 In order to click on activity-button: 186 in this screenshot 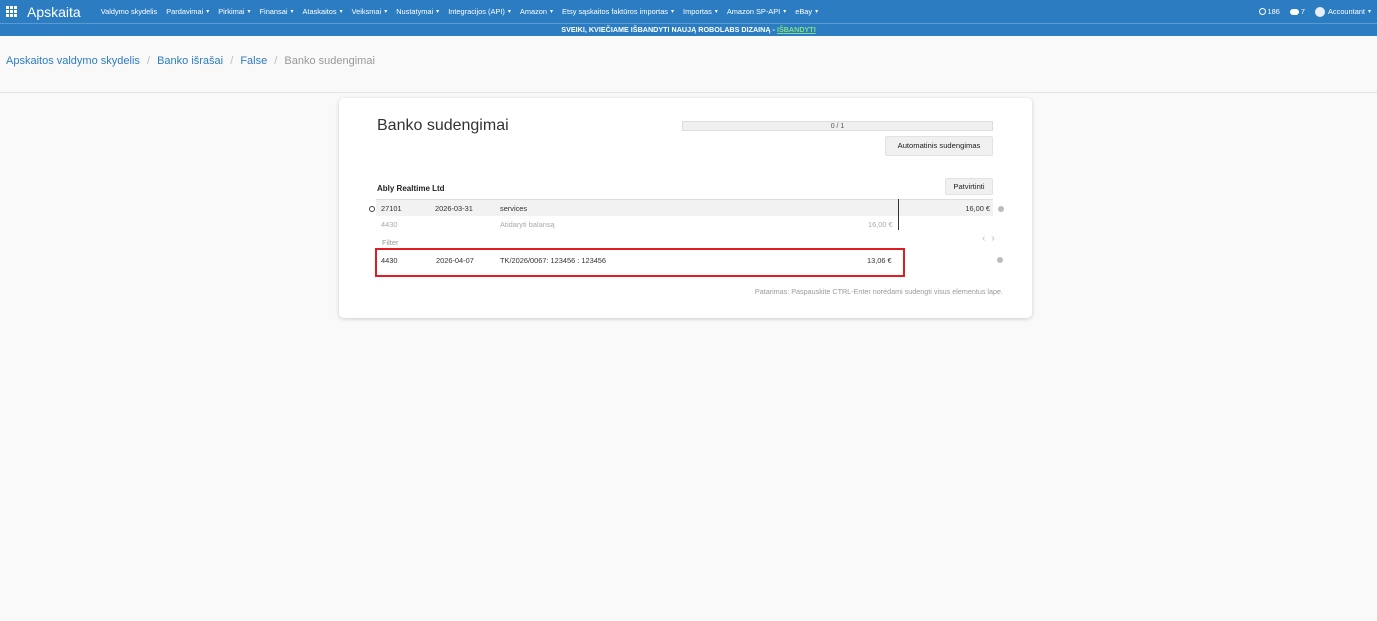, I will do `click(1269, 11)`.